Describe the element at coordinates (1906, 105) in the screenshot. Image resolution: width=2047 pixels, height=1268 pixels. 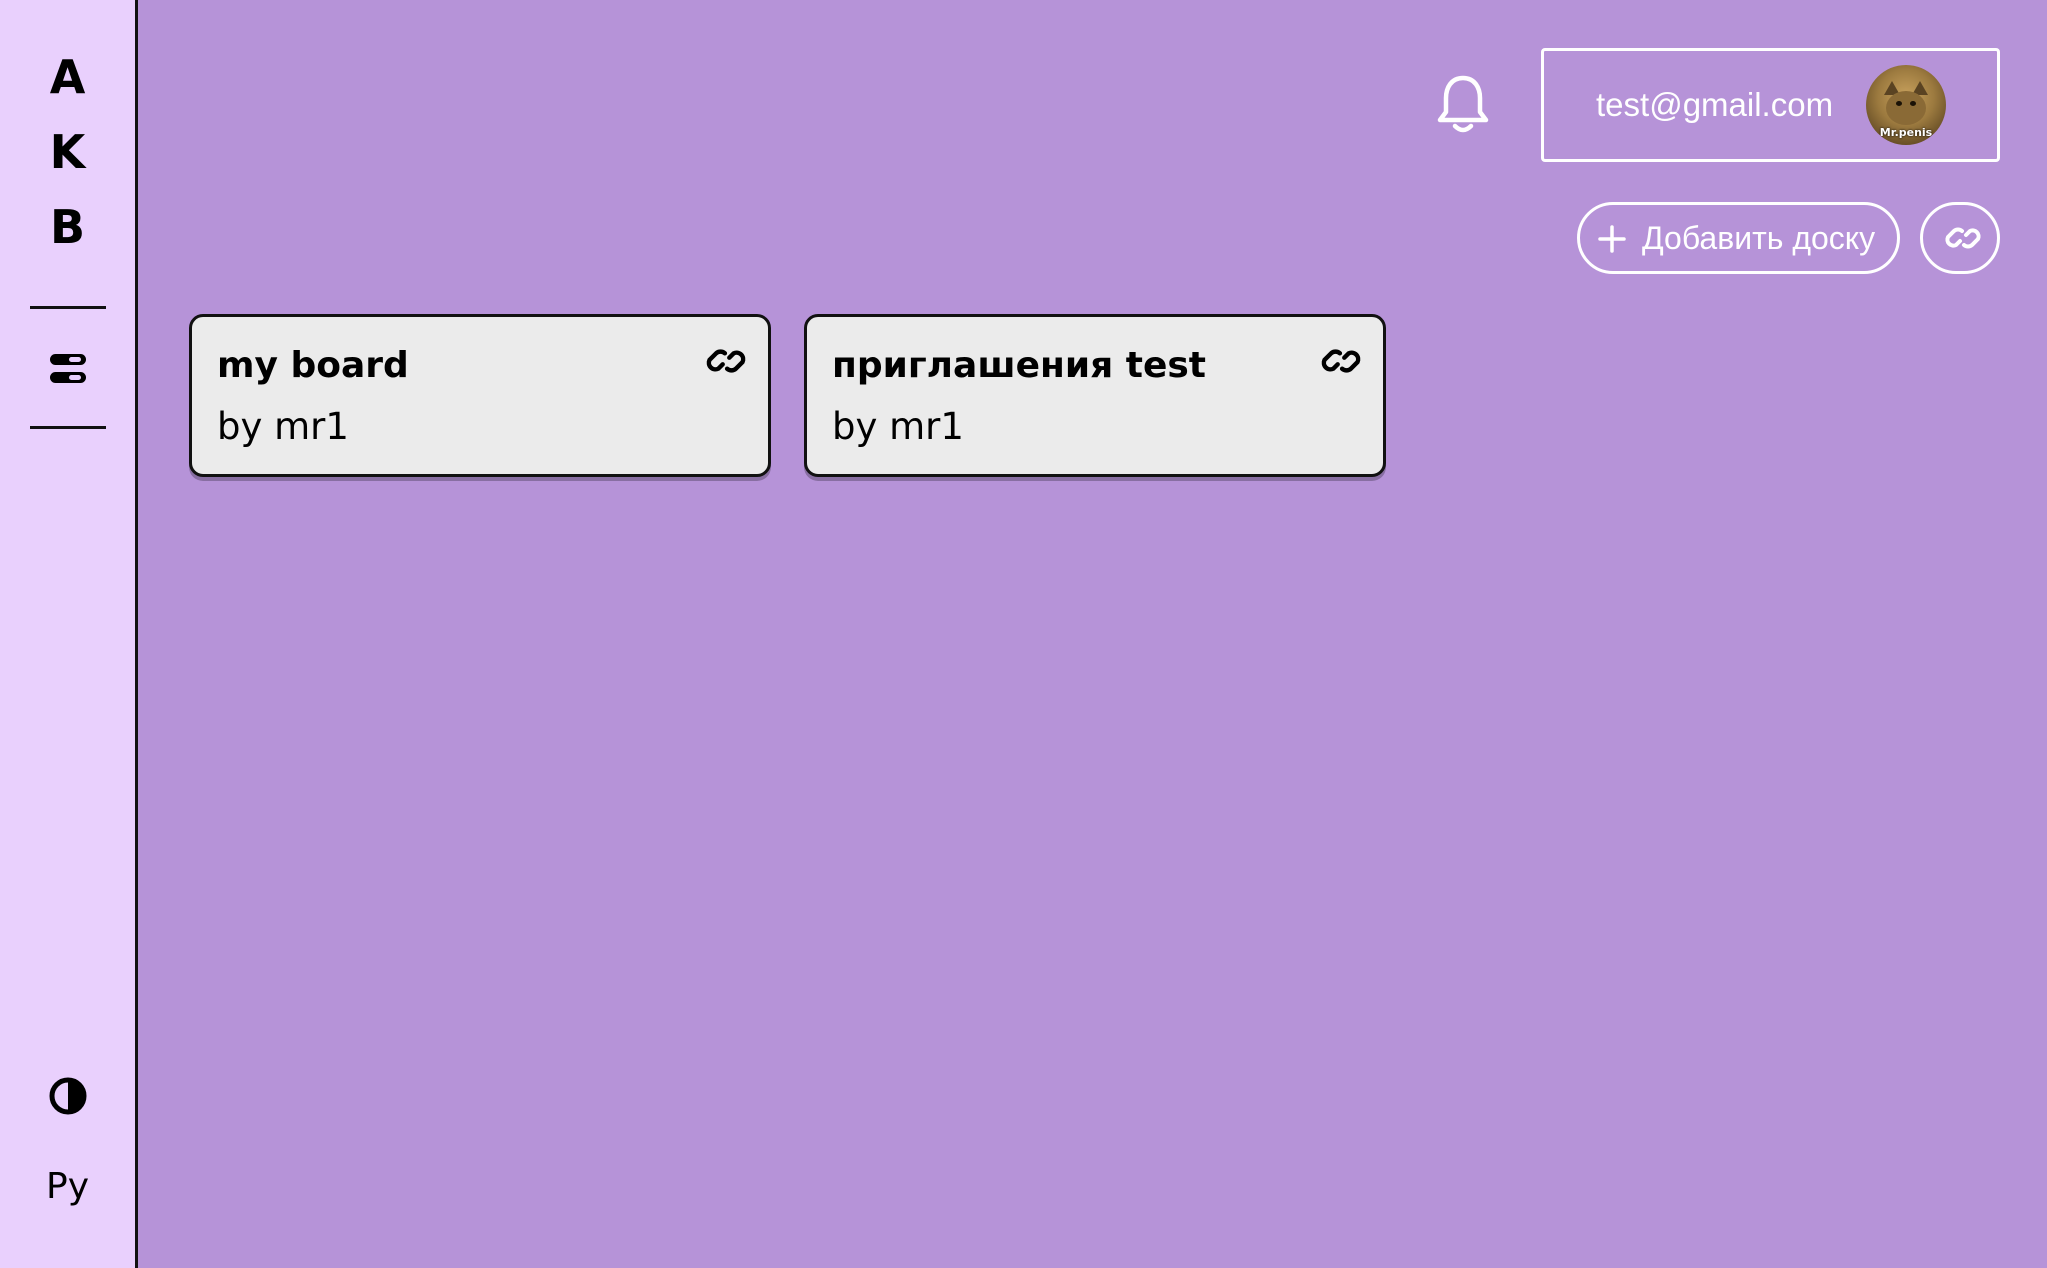
I see `avatar: Mr.penis` at that location.